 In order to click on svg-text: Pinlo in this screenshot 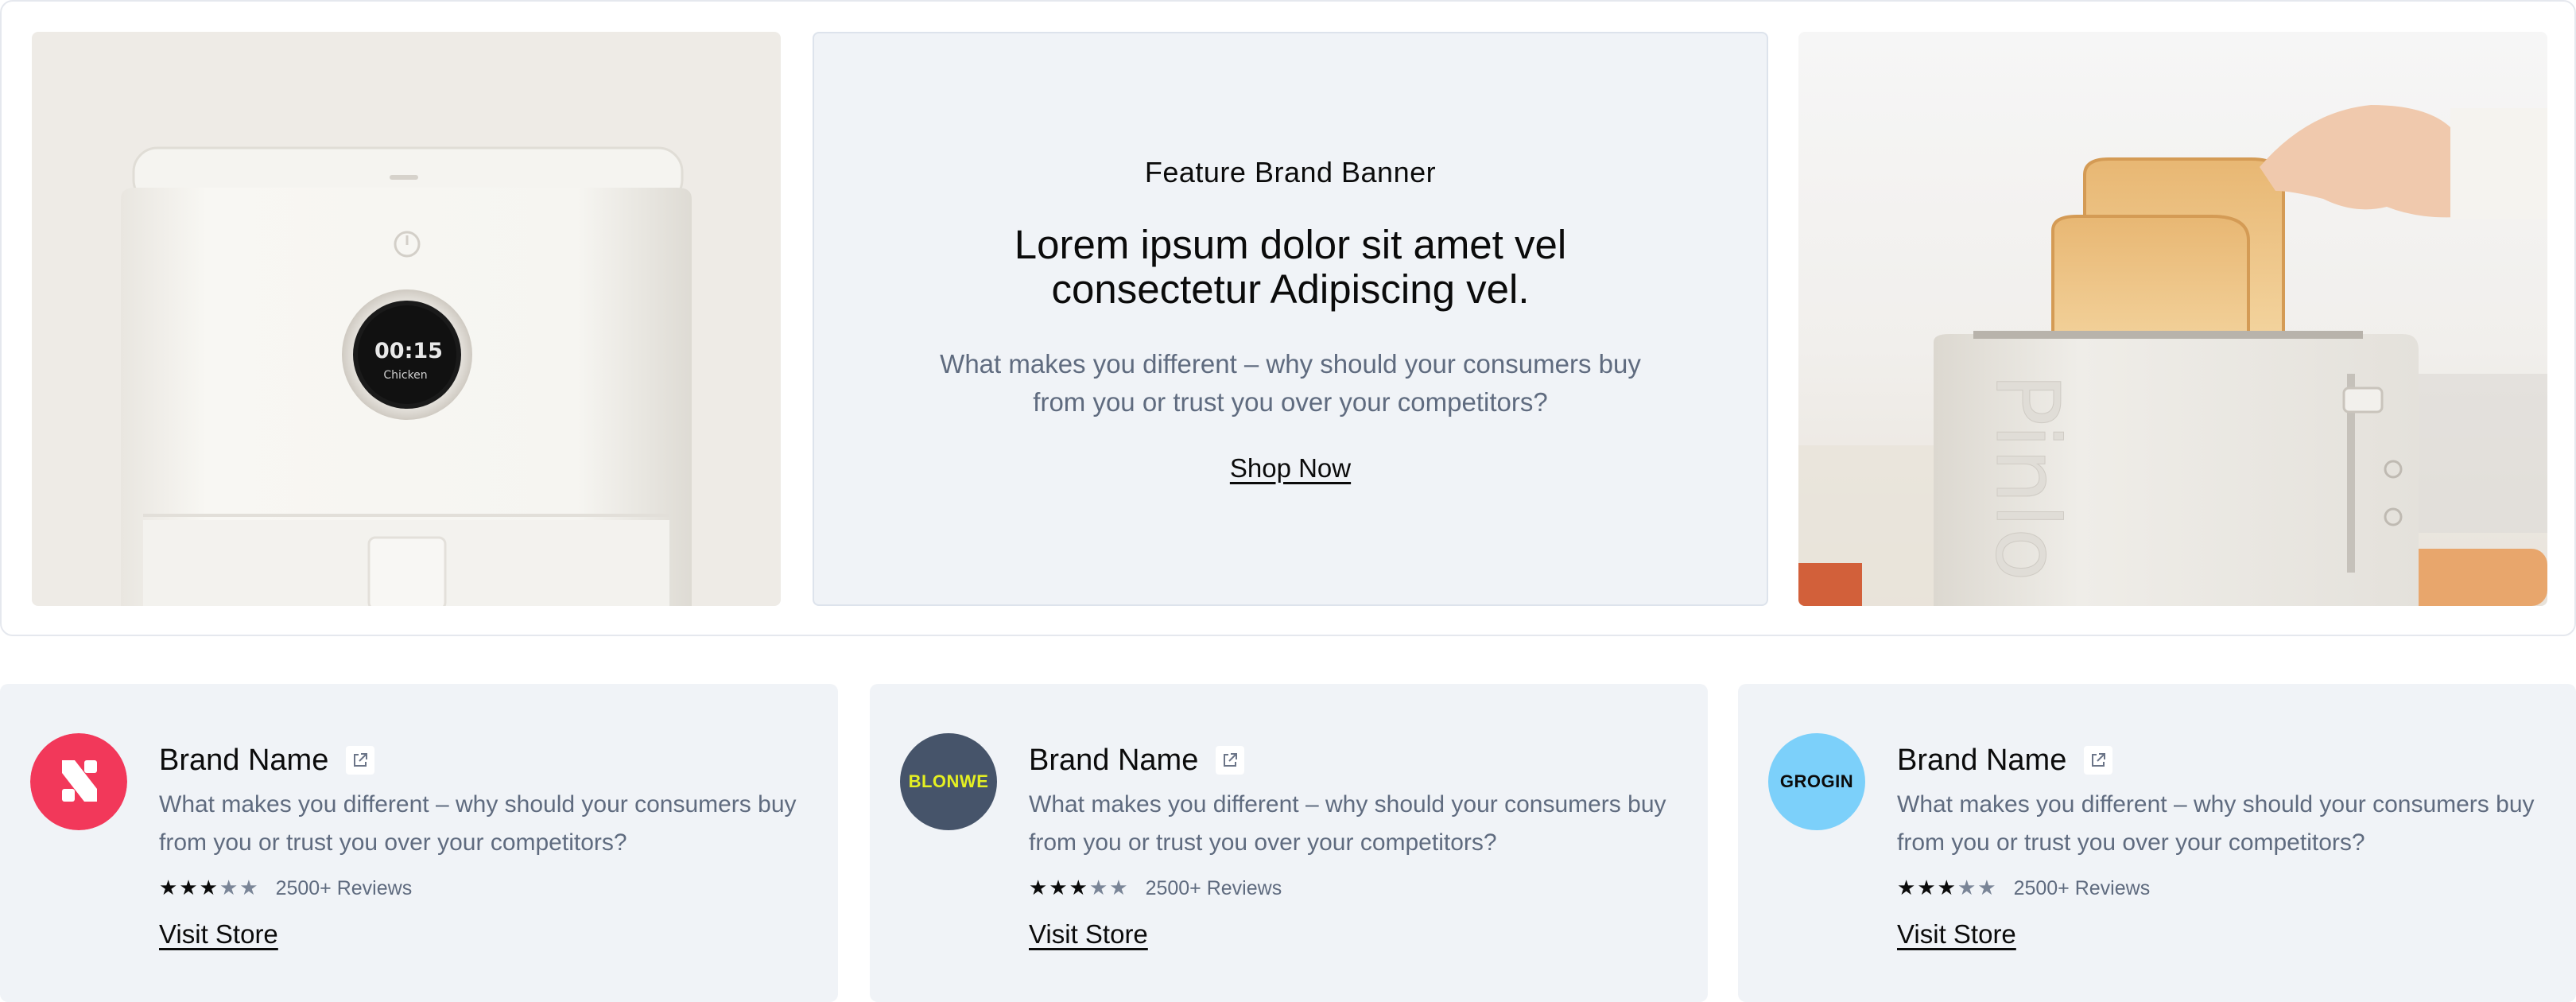, I will do `click(2027, 477)`.